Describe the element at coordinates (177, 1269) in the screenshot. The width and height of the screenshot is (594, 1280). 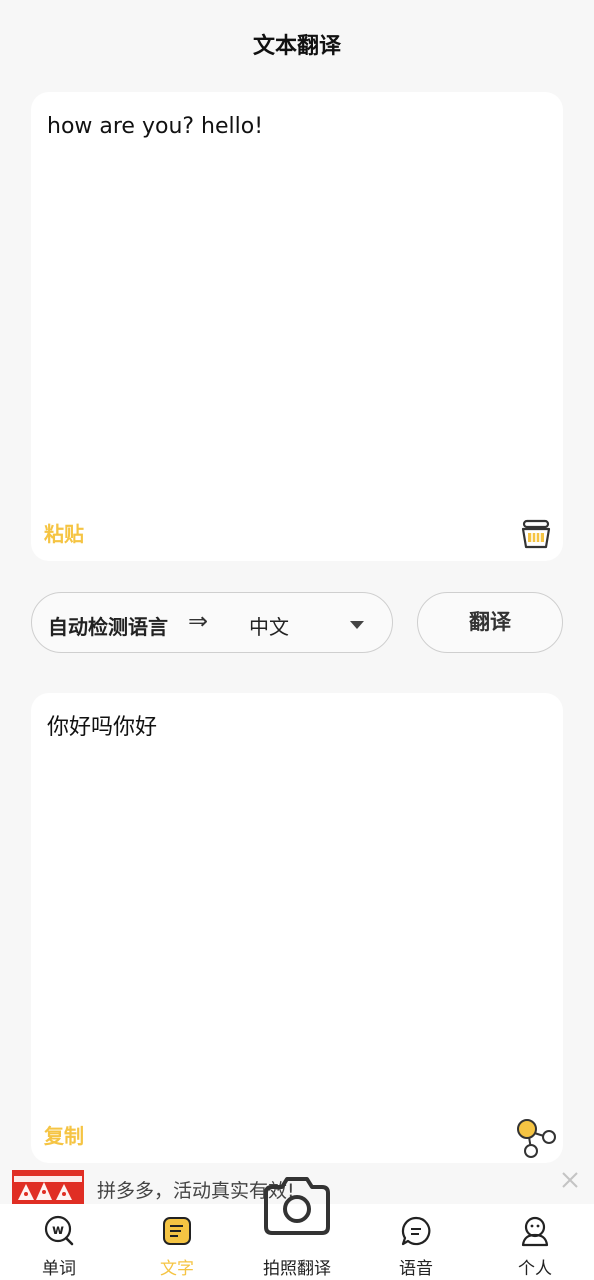
I see `tab-label: 文字` at that location.